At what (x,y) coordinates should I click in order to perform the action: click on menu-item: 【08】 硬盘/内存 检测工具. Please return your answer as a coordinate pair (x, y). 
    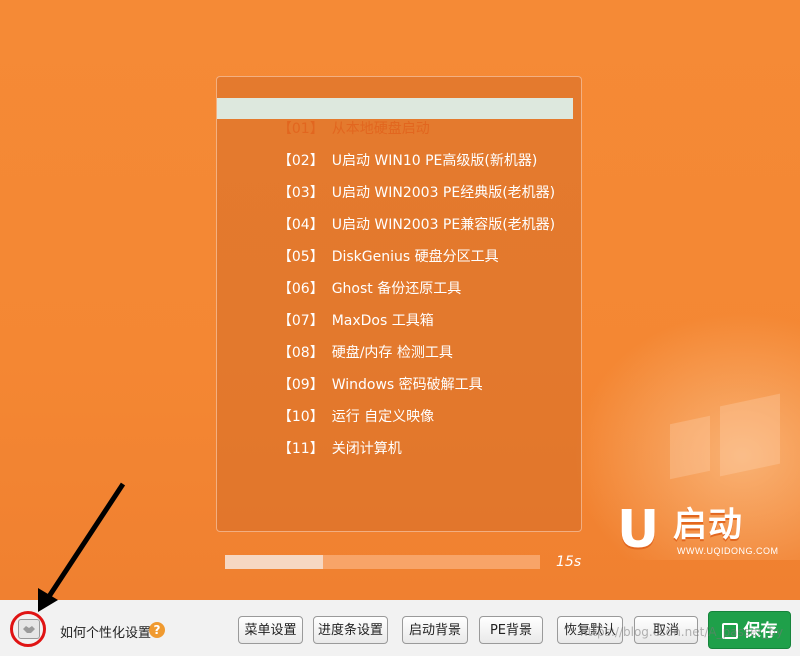
    Looking at the image, I should click on (395, 341).